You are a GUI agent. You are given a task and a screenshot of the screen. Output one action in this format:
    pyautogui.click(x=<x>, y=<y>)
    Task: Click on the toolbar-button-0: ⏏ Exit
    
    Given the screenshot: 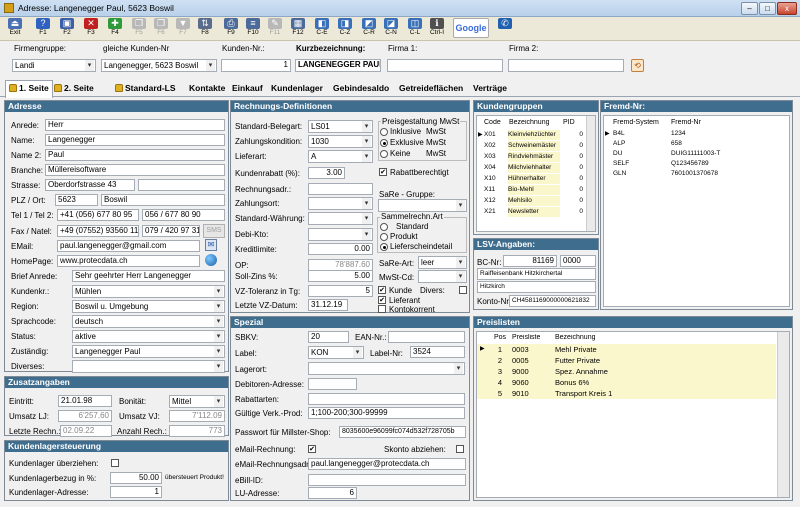 What is the action you would take?
    pyautogui.click(x=15, y=29)
    